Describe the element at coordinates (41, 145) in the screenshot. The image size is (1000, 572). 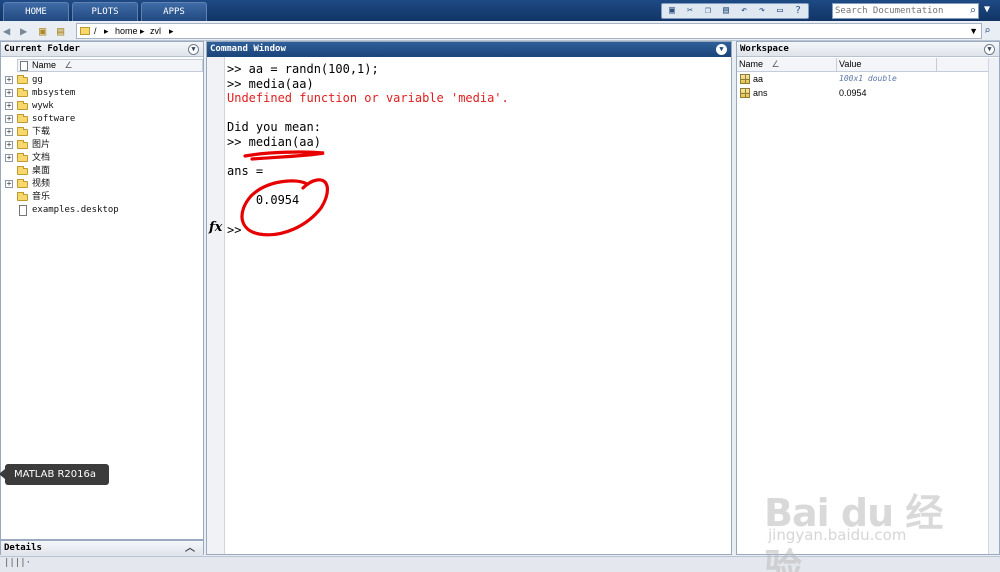
I see `list-item-label: 图片` at that location.